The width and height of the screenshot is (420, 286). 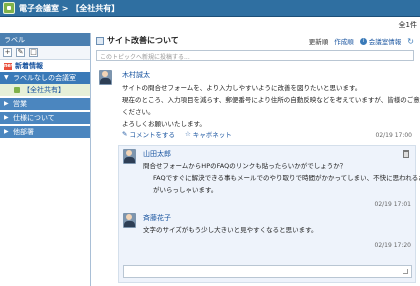 What do you see at coordinates (344, 41) in the screenshot?
I see `sort-created-link: 作成順` at bounding box center [344, 41].